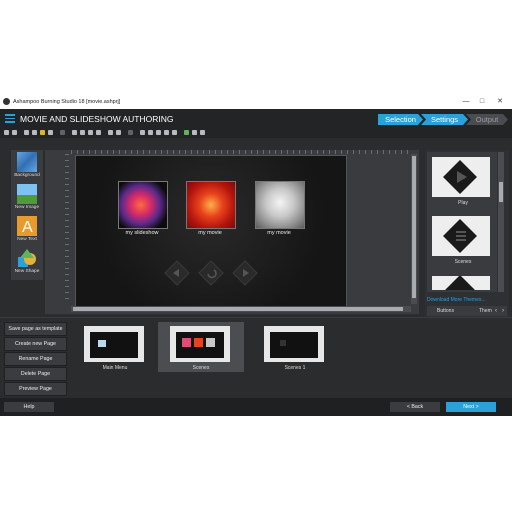 The height and width of the screenshot is (512, 512). Describe the element at coordinates (143, 205) in the screenshot. I see `slideshow-thumbnail` at that location.